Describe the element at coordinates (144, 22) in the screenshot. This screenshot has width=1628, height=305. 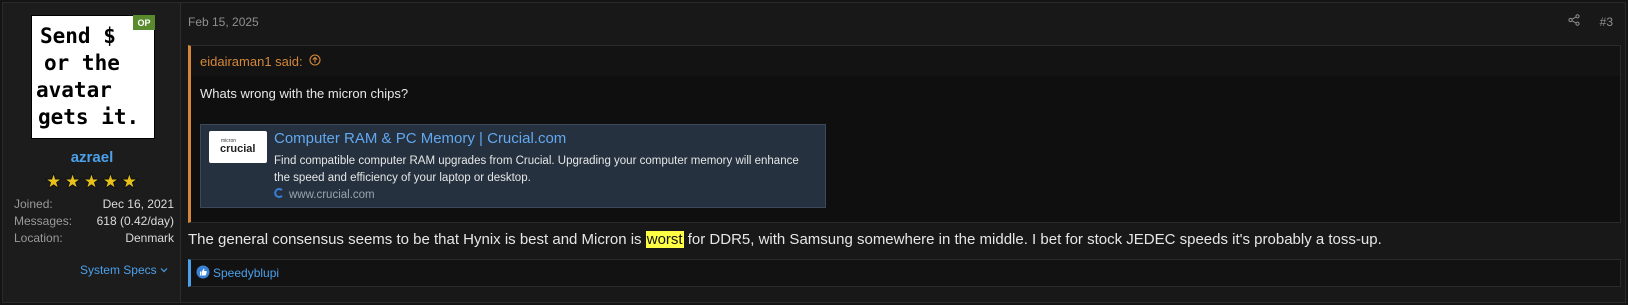
I see `op-badge: OP` at that location.